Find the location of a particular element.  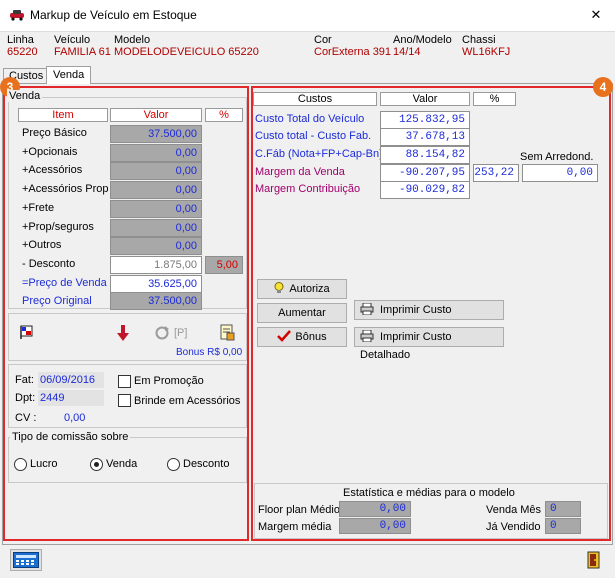

cv-label: CV : is located at coordinates (26, 418).